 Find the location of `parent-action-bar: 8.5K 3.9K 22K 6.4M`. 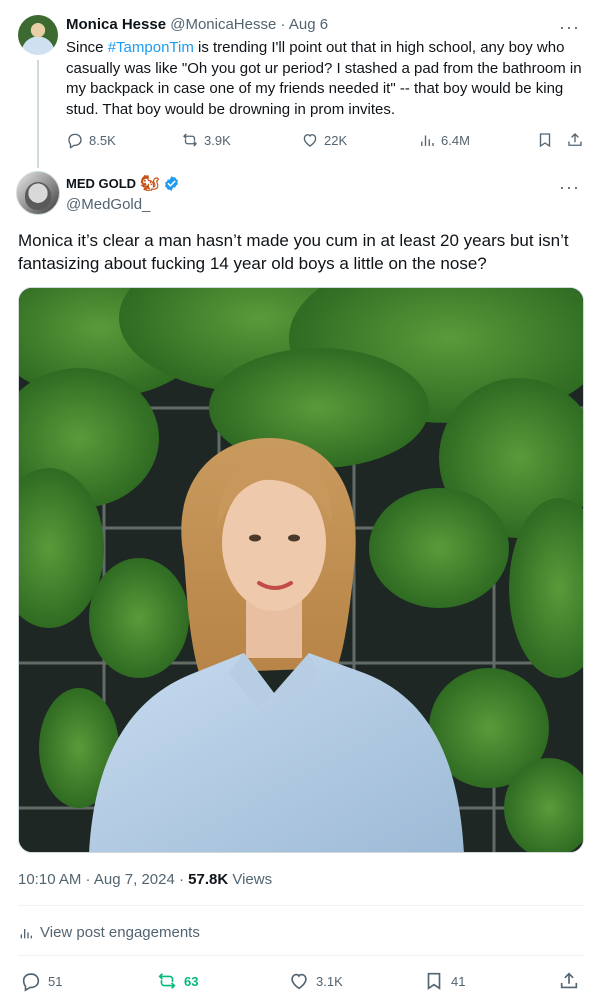

parent-action-bar: 8.5K 3.9K 22K 6.4M is located at coordinates (326, 141).